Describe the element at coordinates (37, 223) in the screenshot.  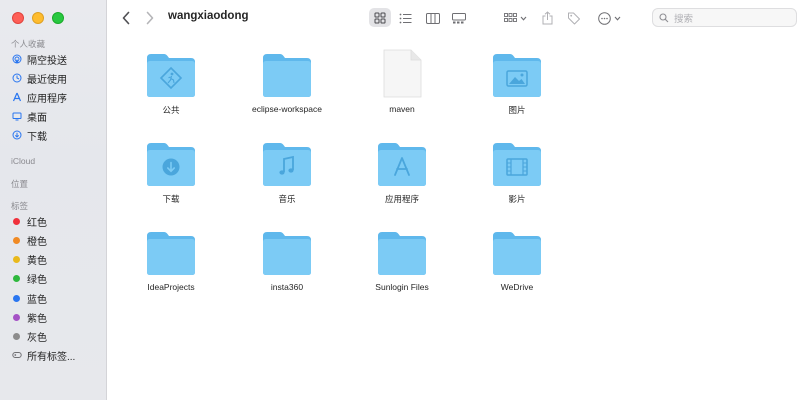
I see `sidebar-item-label: 红色` at that location.